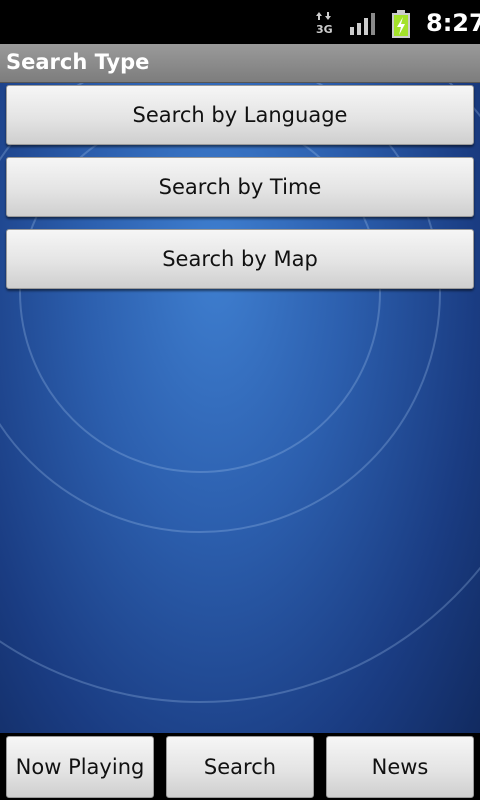 The height and width of the screenshot is (800, 480). I want to click on search-by-language-label: Search by Language, so click(240, 115).